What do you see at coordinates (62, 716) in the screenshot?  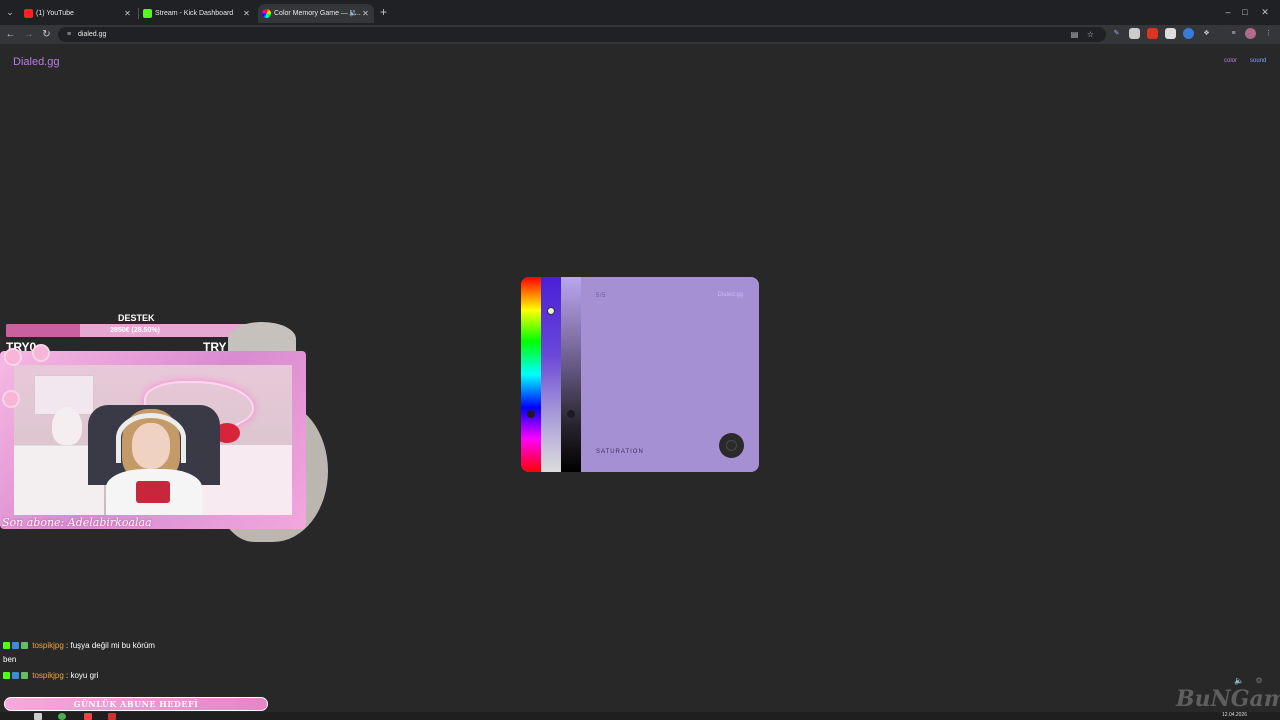 I see `chrome-icon` at bounding box center [62, 716].